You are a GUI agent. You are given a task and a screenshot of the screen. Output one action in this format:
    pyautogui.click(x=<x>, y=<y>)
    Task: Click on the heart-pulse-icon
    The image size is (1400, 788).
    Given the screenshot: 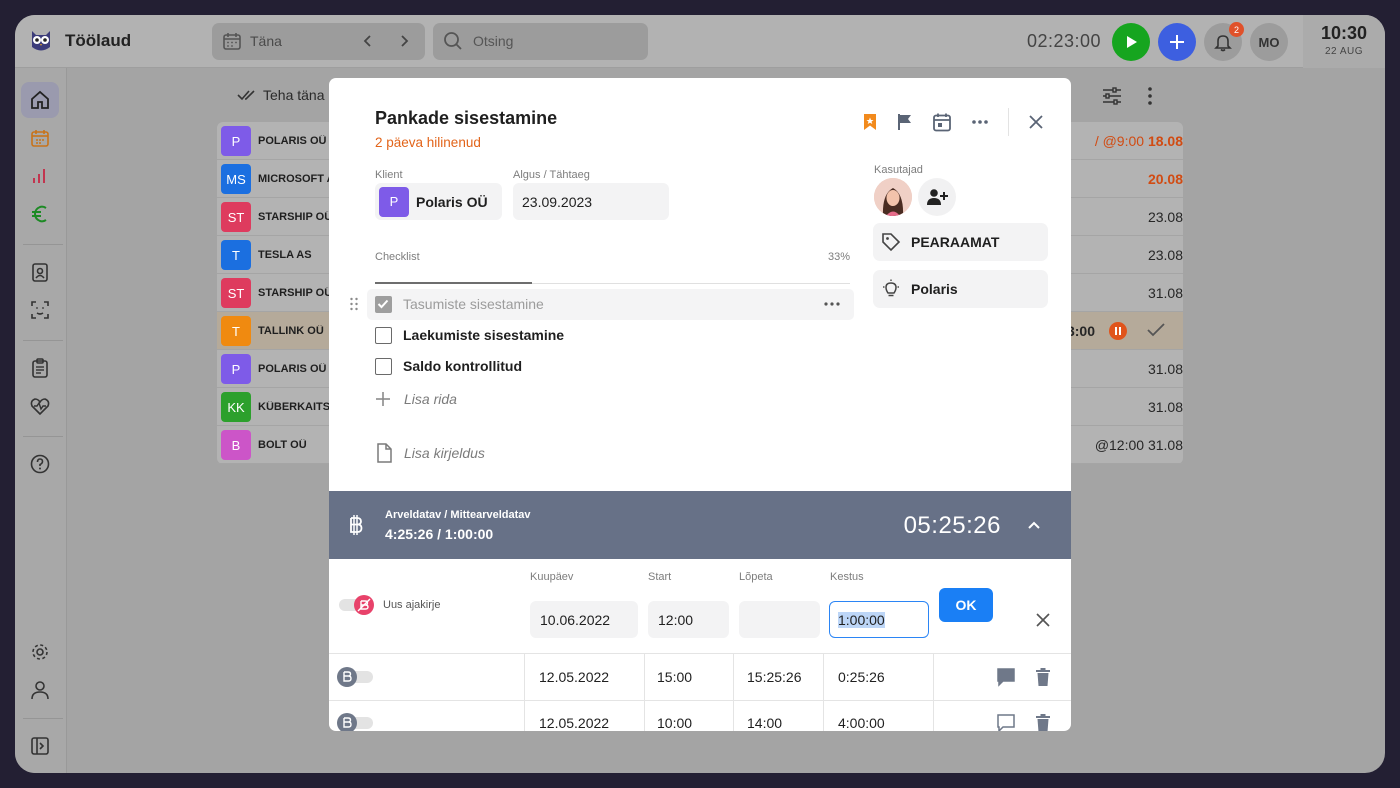 What is the action you would take?
    pyautogui.click(x=40, y=406)
    